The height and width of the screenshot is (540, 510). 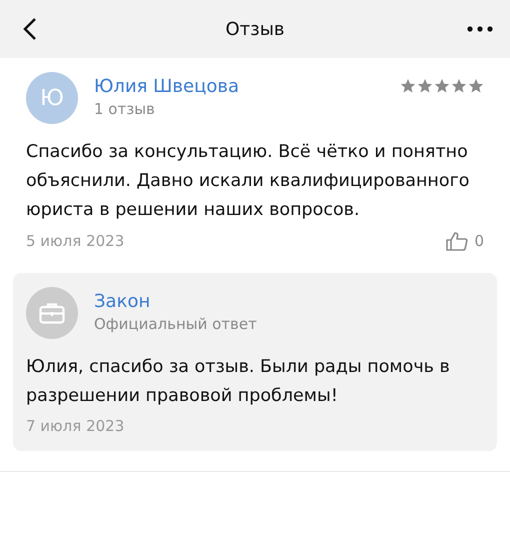 I want to click on author-name: Юлия Швецова, so click(x=239, y=86).